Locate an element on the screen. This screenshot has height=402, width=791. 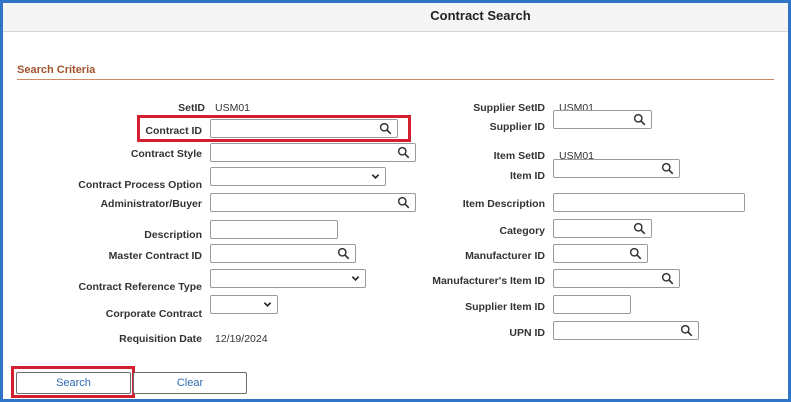
section-title: Search Criteria is located at coordinates (56, 70).